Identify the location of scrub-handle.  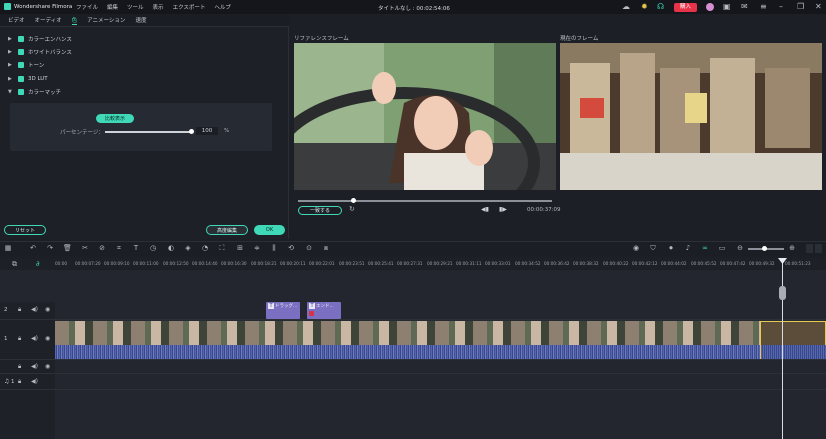
(353, 200).